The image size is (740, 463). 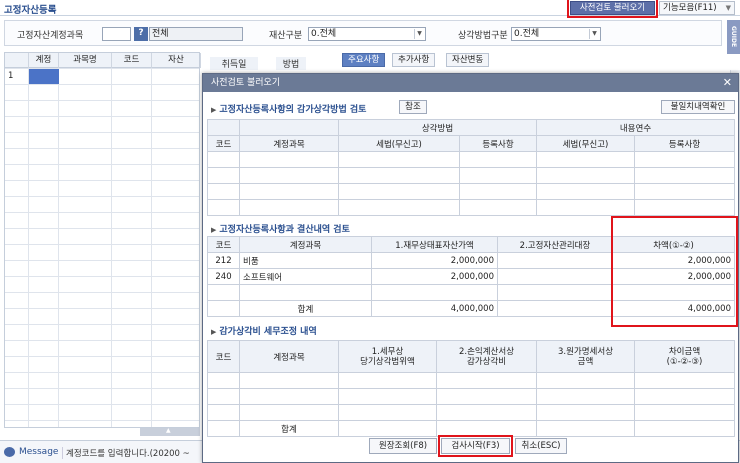 What do you see at coordinates (50, 36) in the screenshot?
I see `account-filter-label: 고정자산계정과목` at bounding box center [50, 36].